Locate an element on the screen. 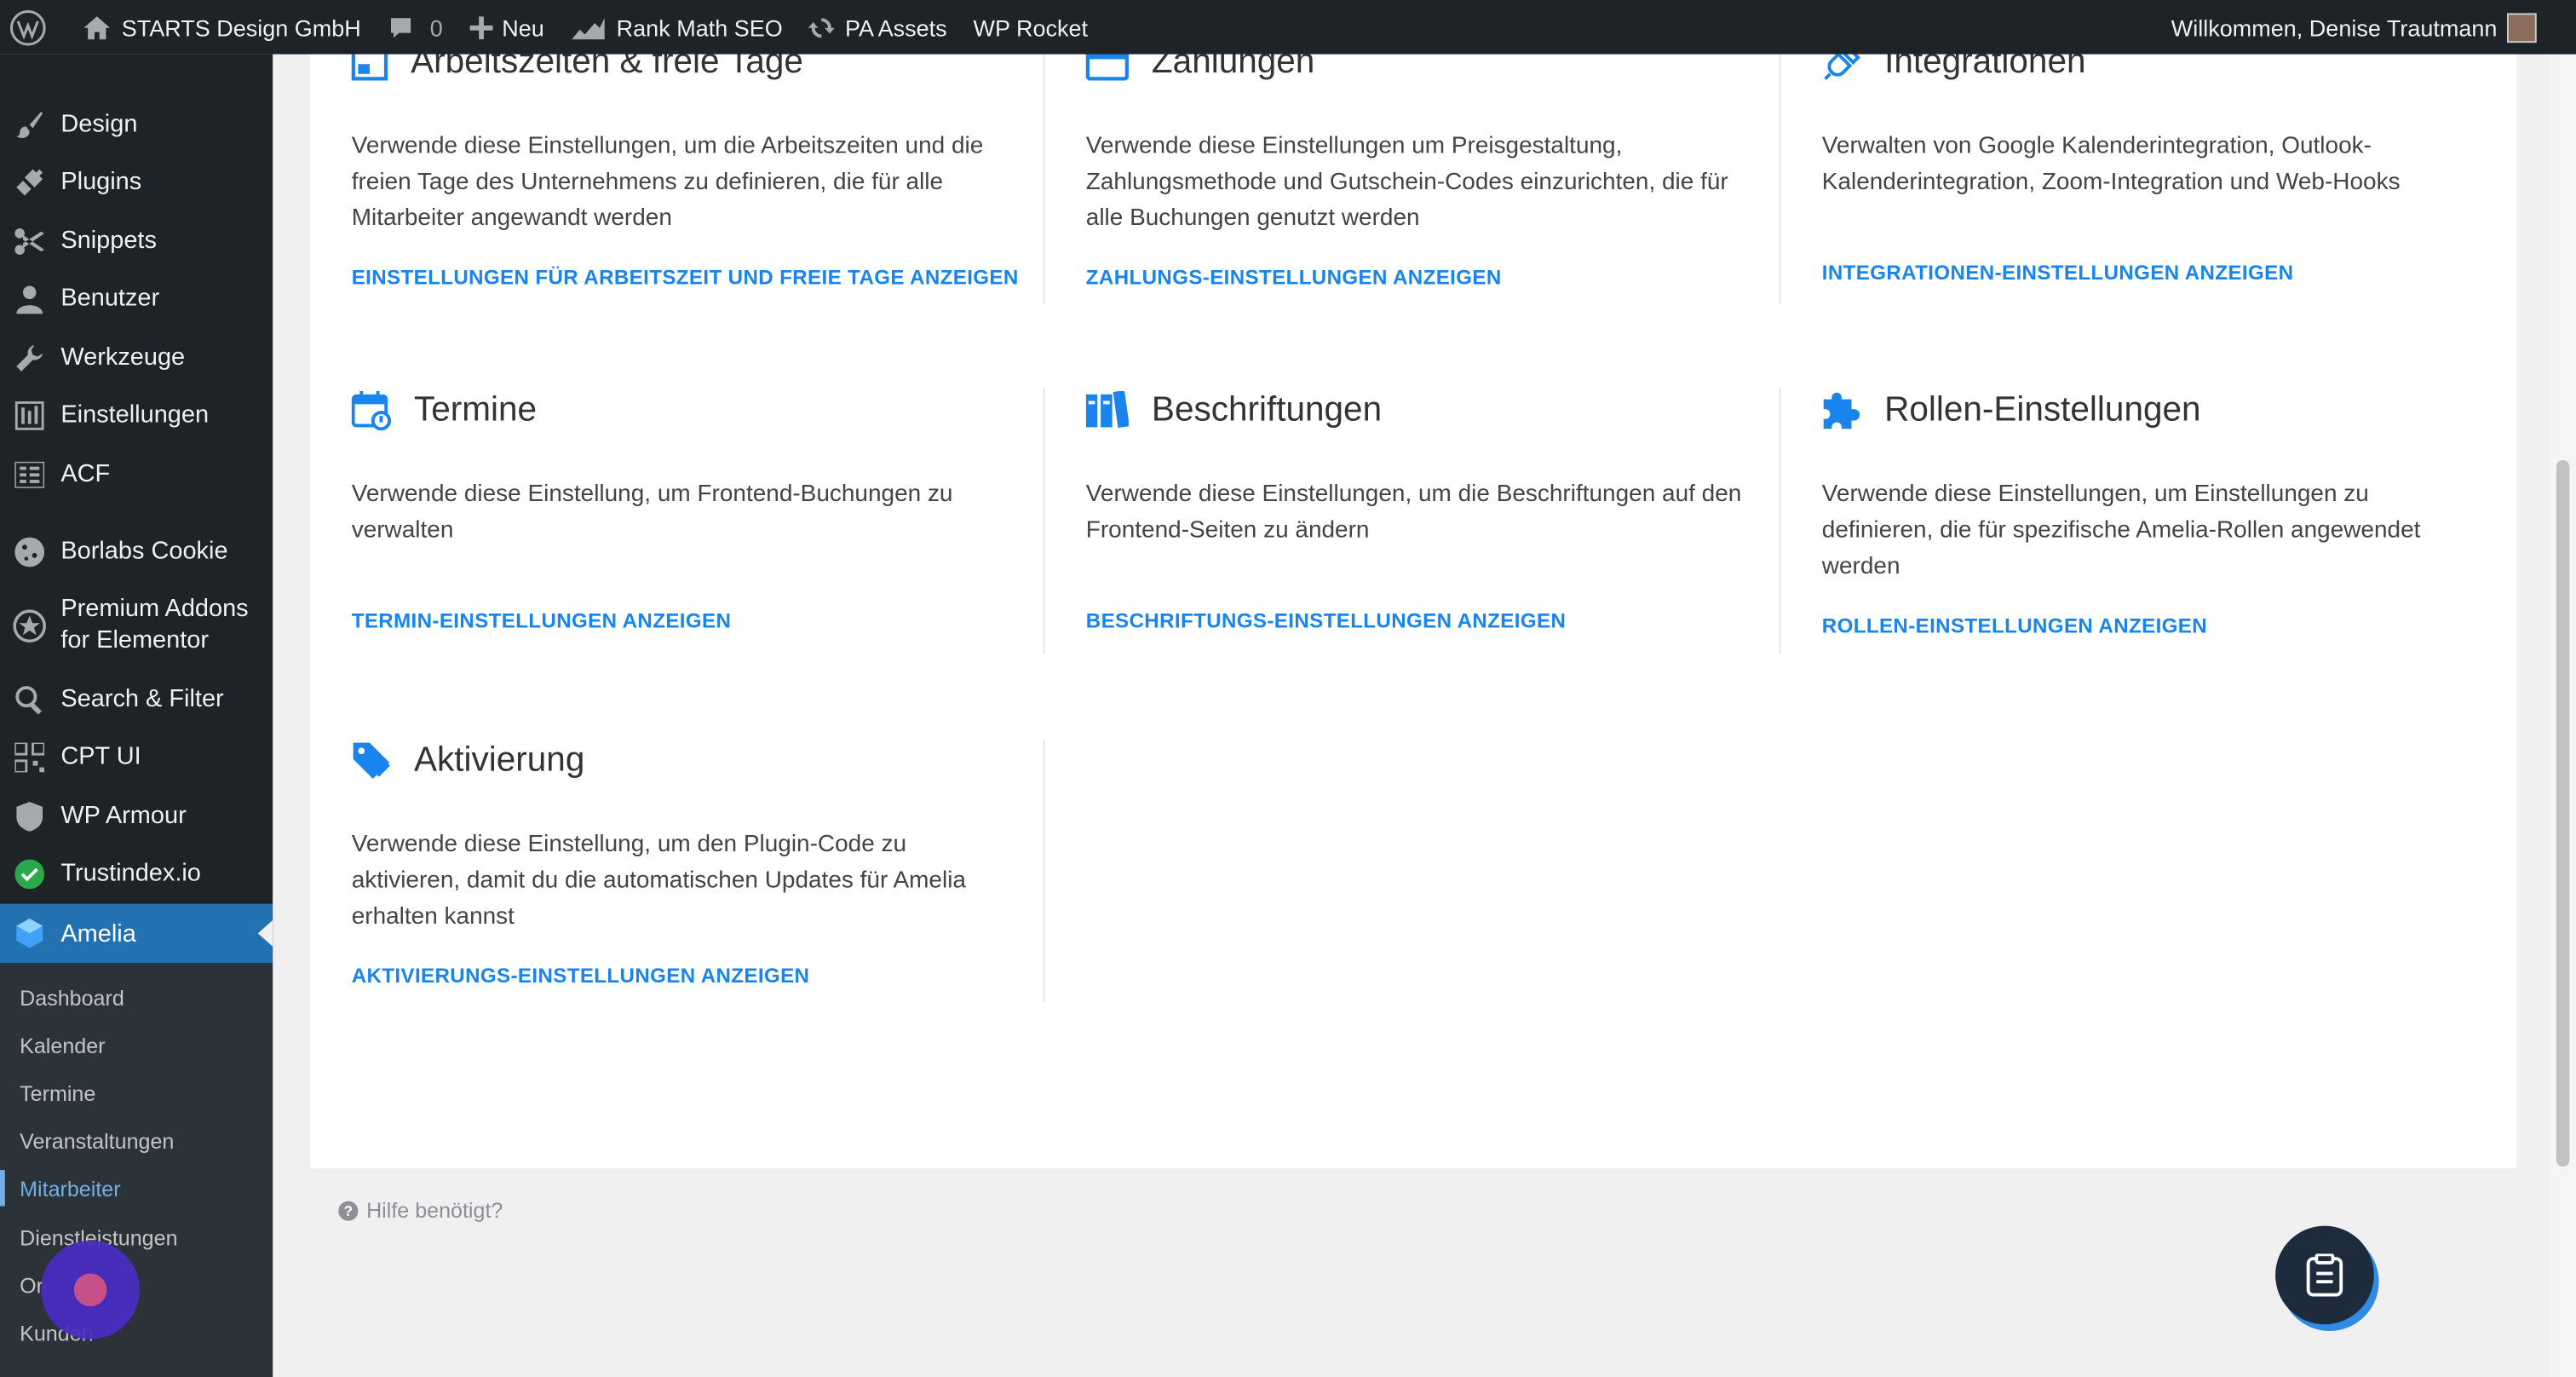  qr-icon is located at coordinates (29, 757).